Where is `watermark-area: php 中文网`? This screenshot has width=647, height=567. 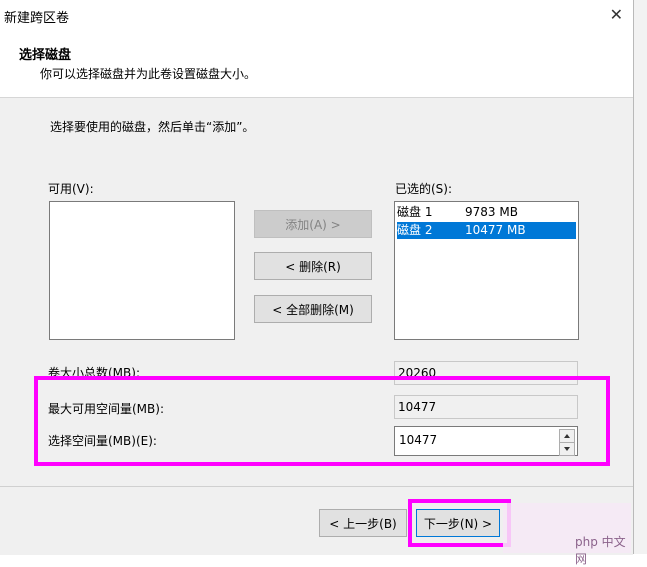 watermark-area: php 中文网 is located at coordinates (567, 534).